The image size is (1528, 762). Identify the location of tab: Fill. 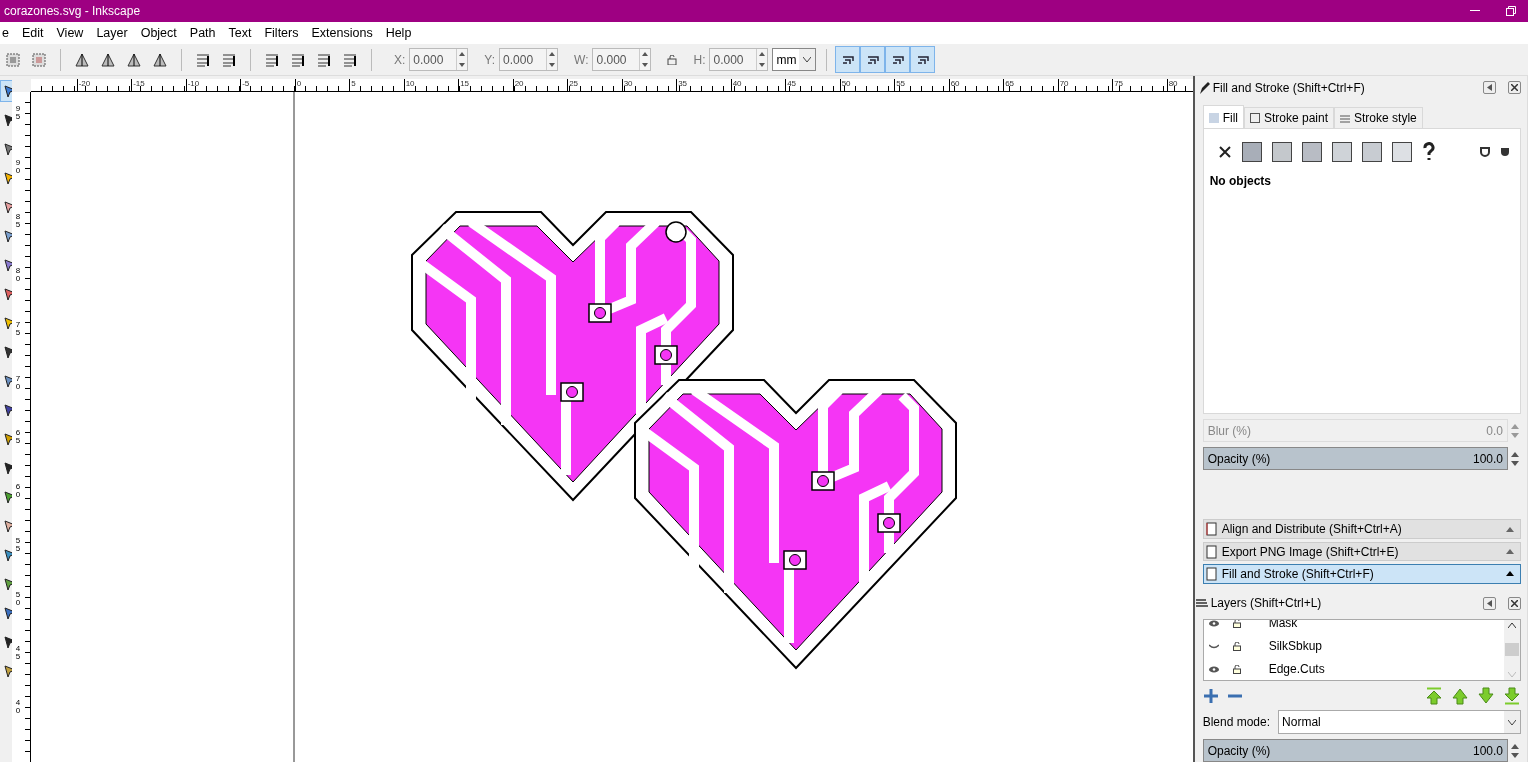
(1223, 117).